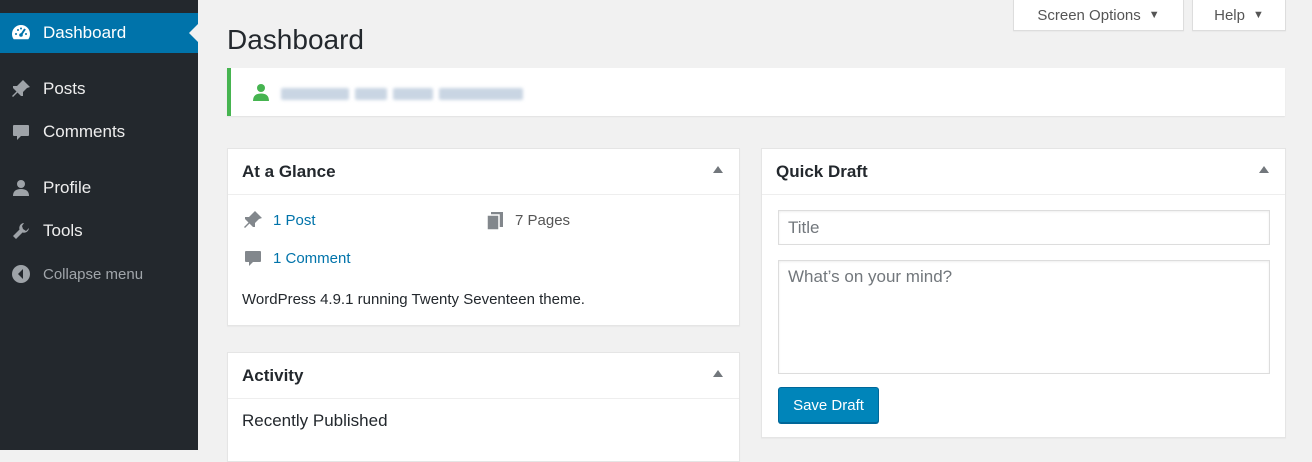 The width and height of the screenshot is (1312, 462). I want to click on posts-count-link: 1 Post, so click(294, 220).